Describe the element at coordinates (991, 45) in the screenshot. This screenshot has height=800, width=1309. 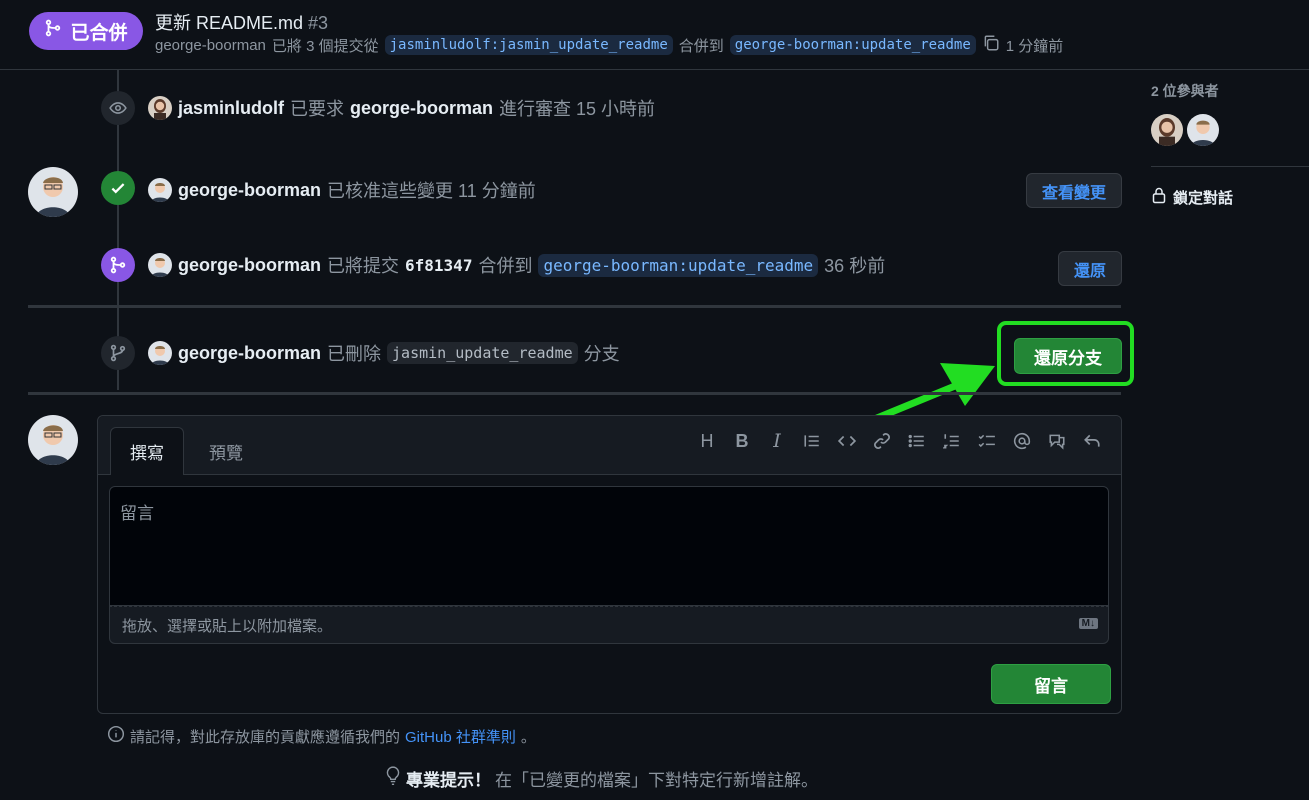
I see `copy-icon` at that location.